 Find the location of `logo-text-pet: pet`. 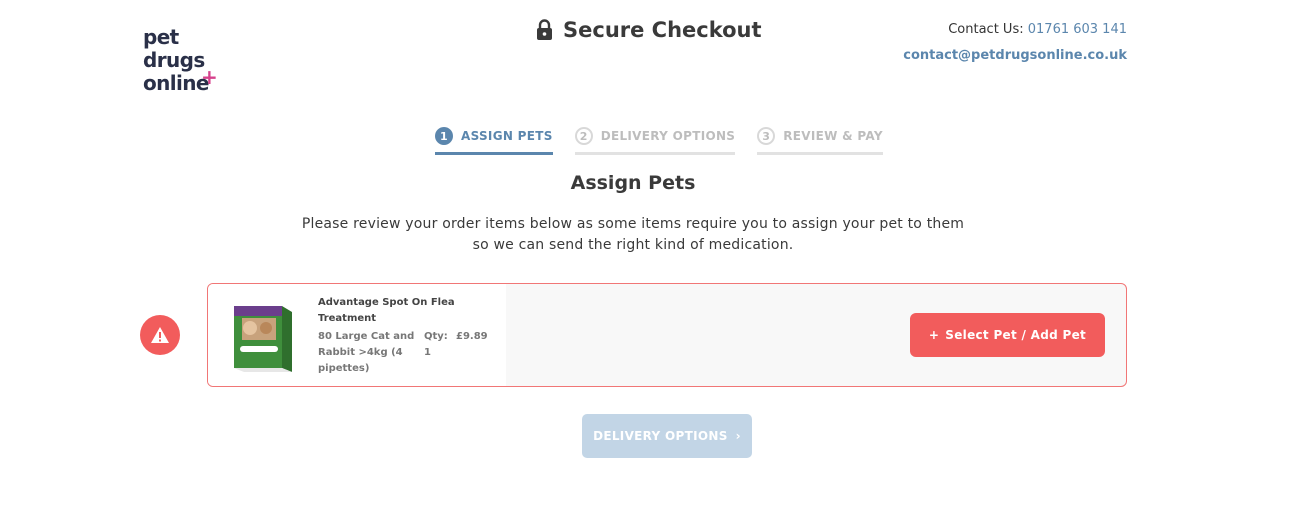

logo-text-pet: pet is located at coordinates (161, 37).